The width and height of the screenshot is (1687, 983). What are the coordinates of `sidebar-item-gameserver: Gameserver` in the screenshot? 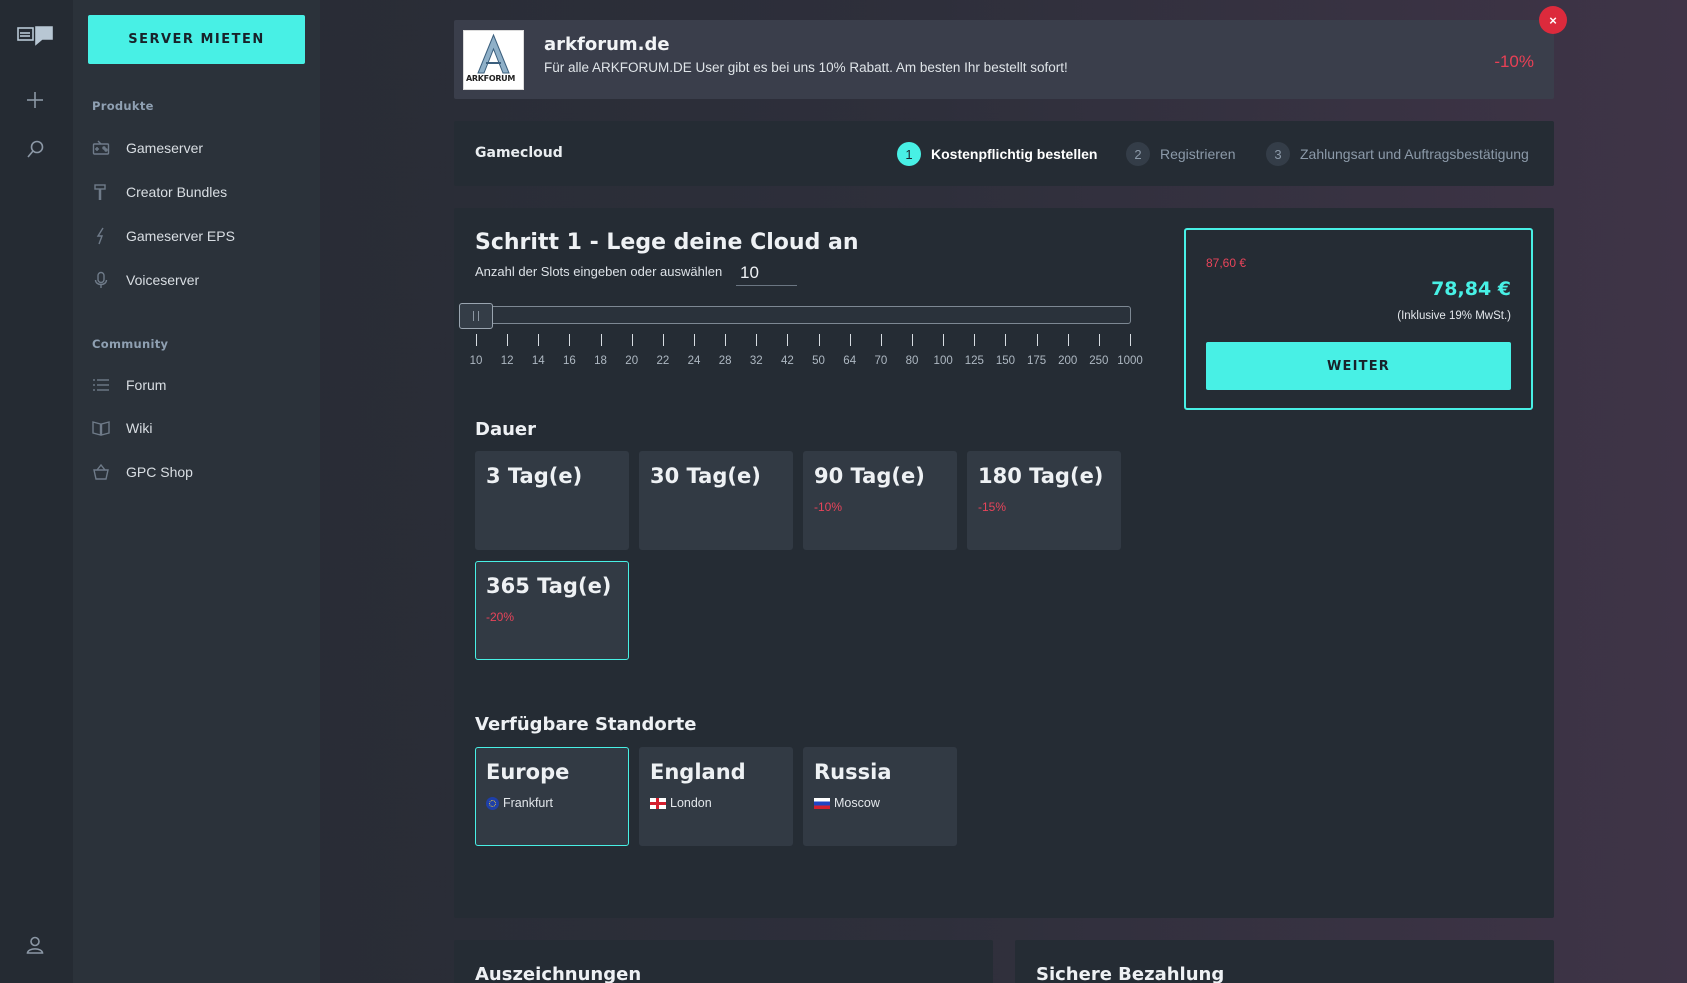 It's located at (147, 148).